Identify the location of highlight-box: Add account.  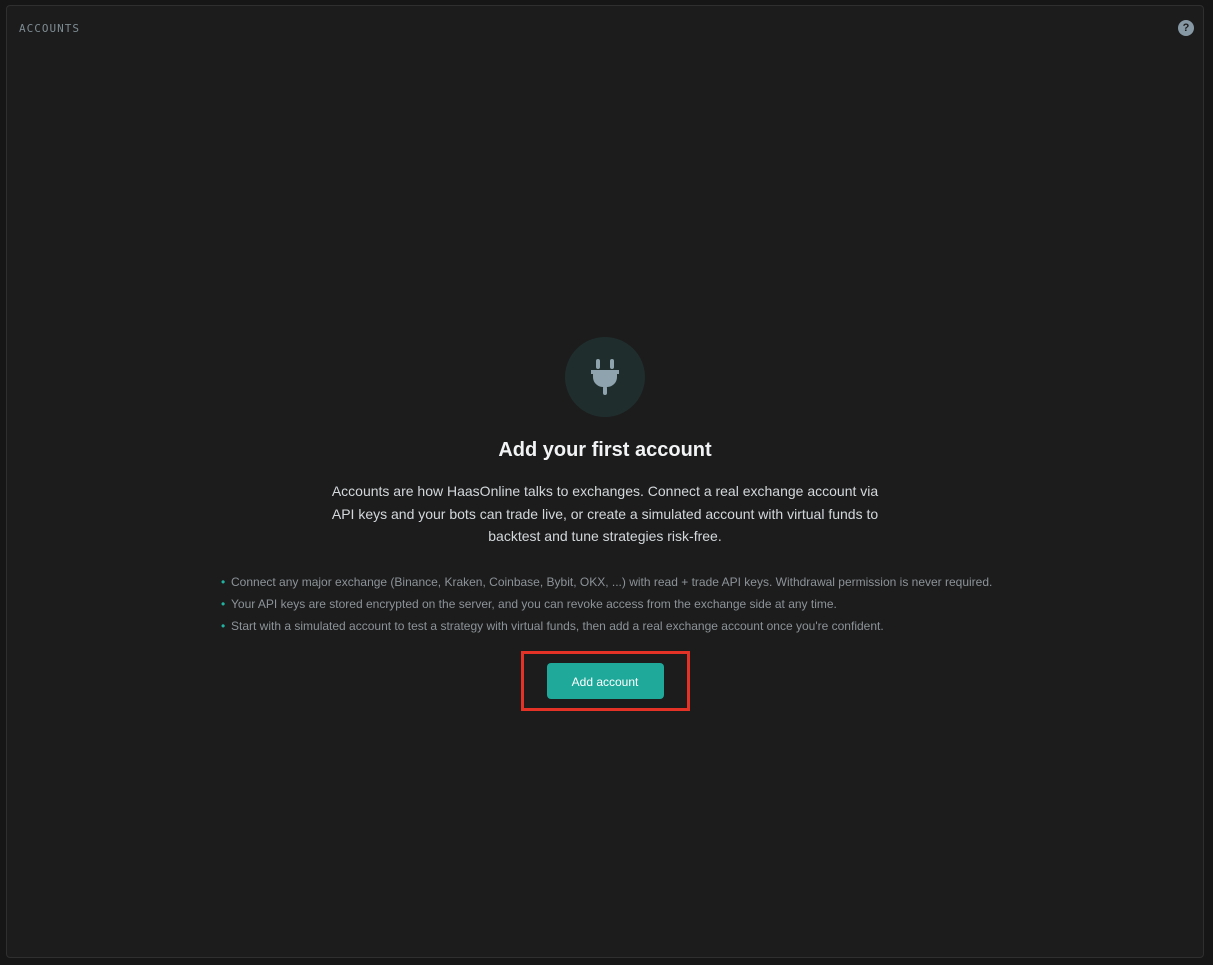
(605, 680).